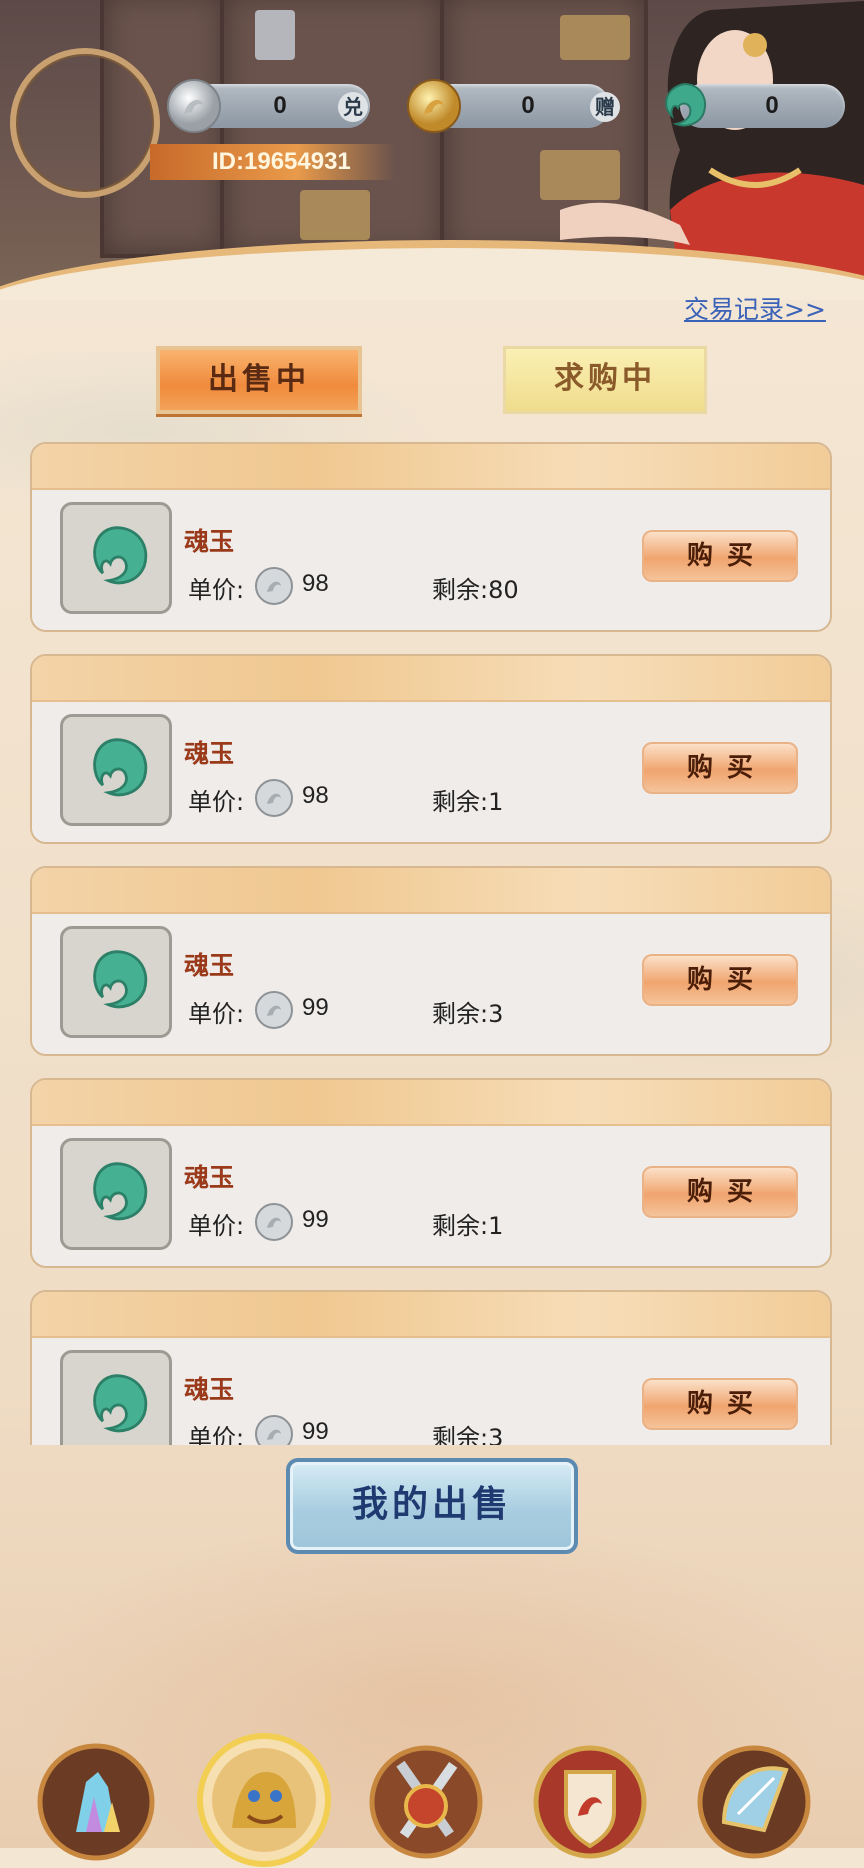  I want to click on gold-coin-icon, so click(434, 106).